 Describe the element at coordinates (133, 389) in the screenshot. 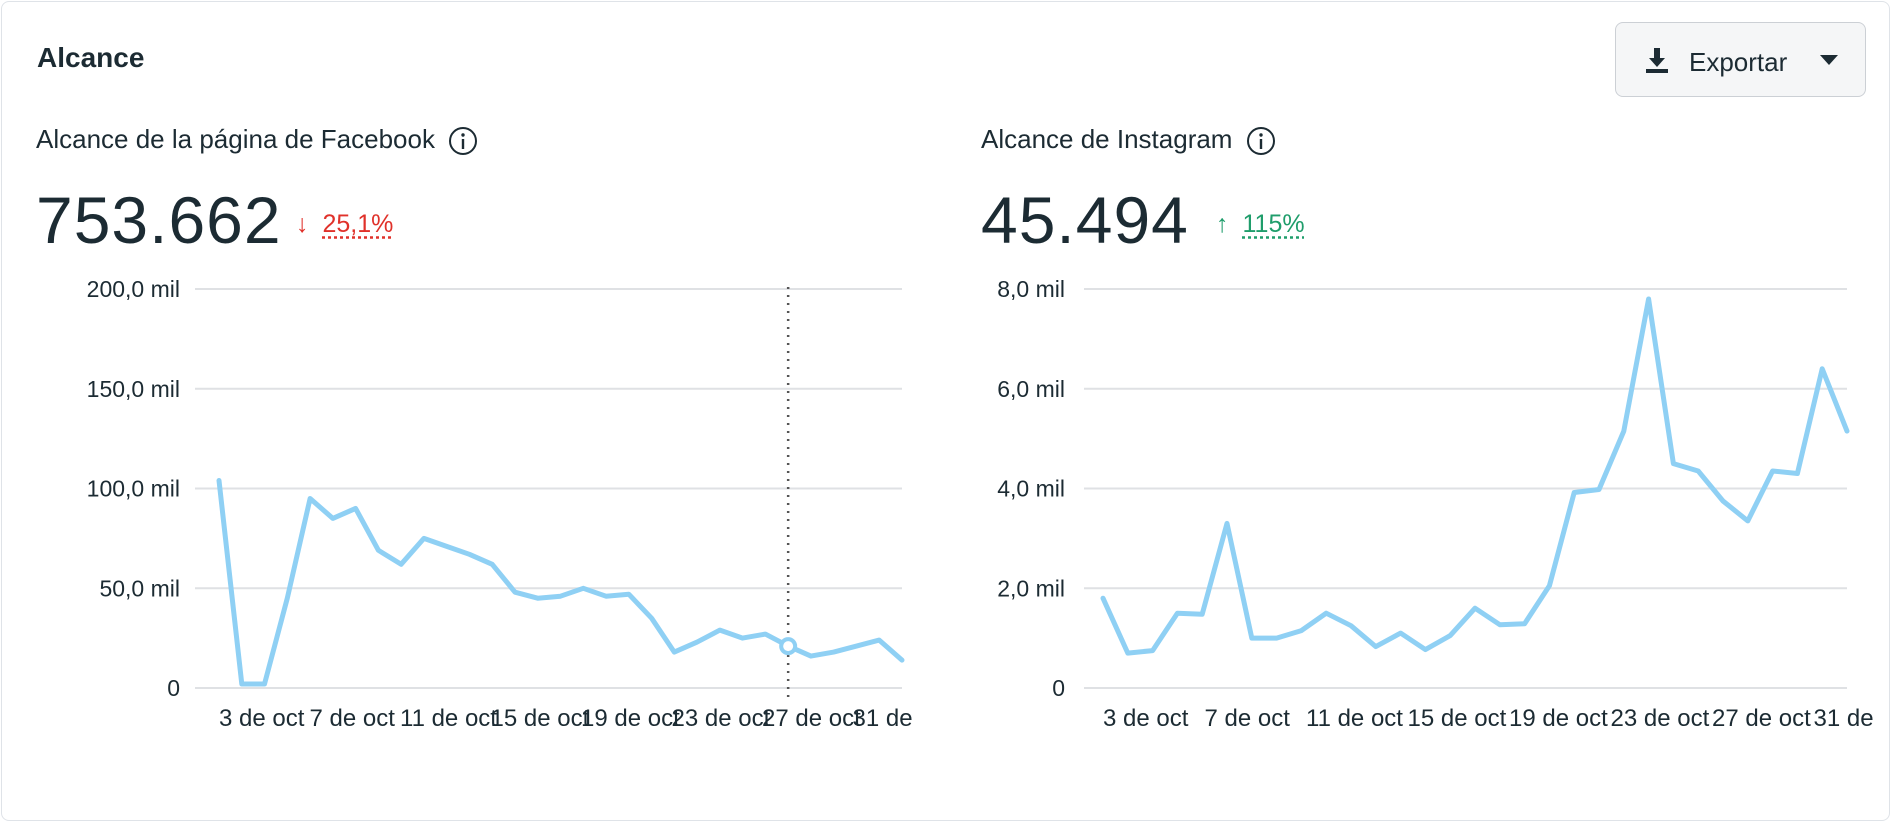

I see `y-tick-label: 150,0 mil` at that location.